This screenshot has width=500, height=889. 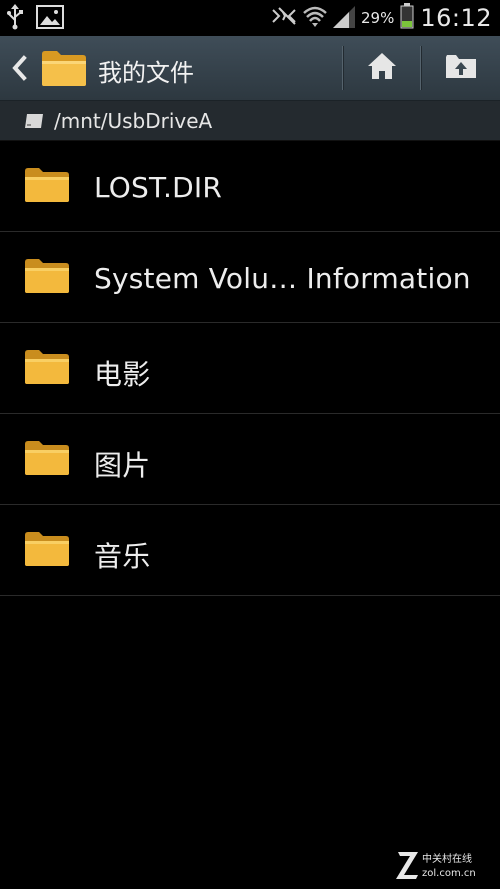 I want to click on battery-percent: 29%, so click(x=377, y=18).